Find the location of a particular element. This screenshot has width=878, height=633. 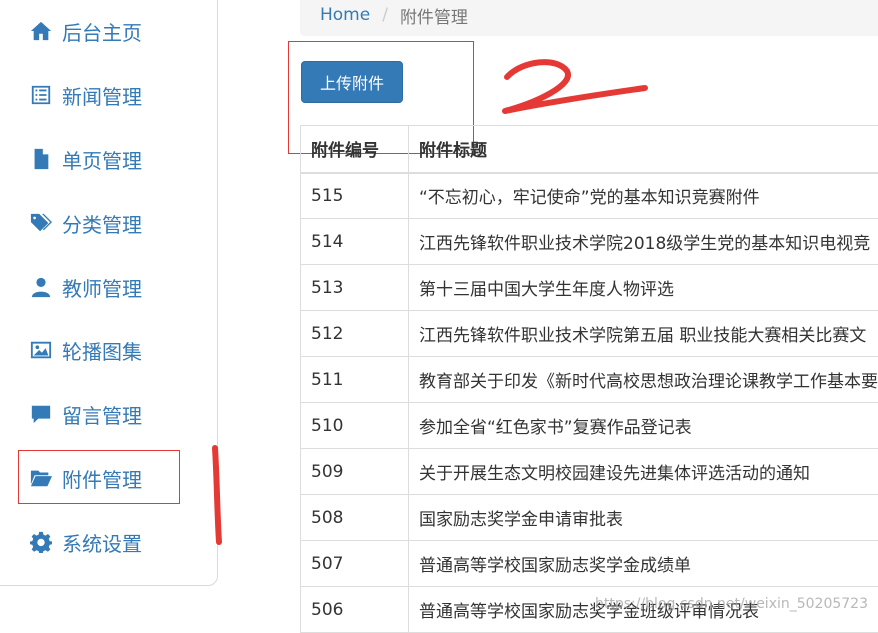

column-header-id: 附件编号 is located at coordinates (355, 149).